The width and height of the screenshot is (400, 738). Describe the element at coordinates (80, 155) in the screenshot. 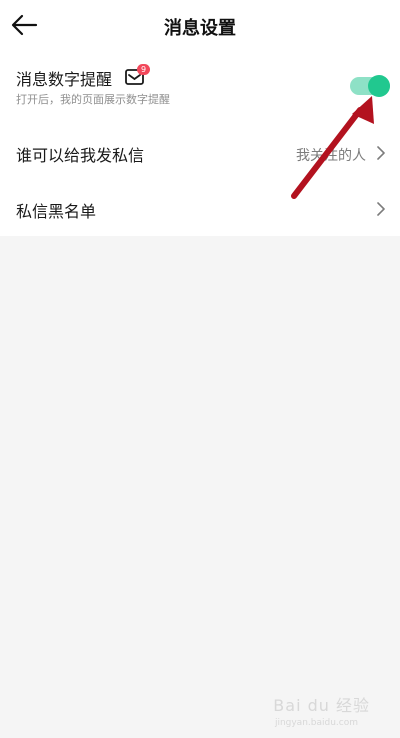

I see `who-can-message-label: 谁可以给我发私信` at that location.